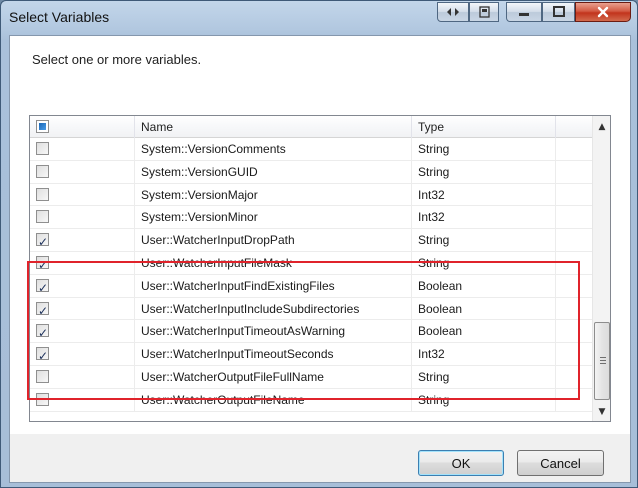 The image size is (638, 488). I want to click on restore-button, so click(453, 12).